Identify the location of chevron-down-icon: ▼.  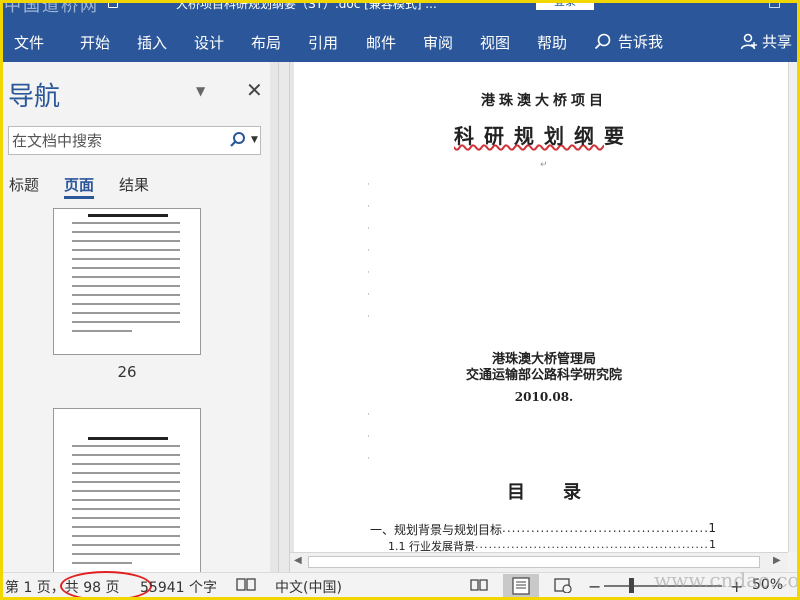
(200, 91).